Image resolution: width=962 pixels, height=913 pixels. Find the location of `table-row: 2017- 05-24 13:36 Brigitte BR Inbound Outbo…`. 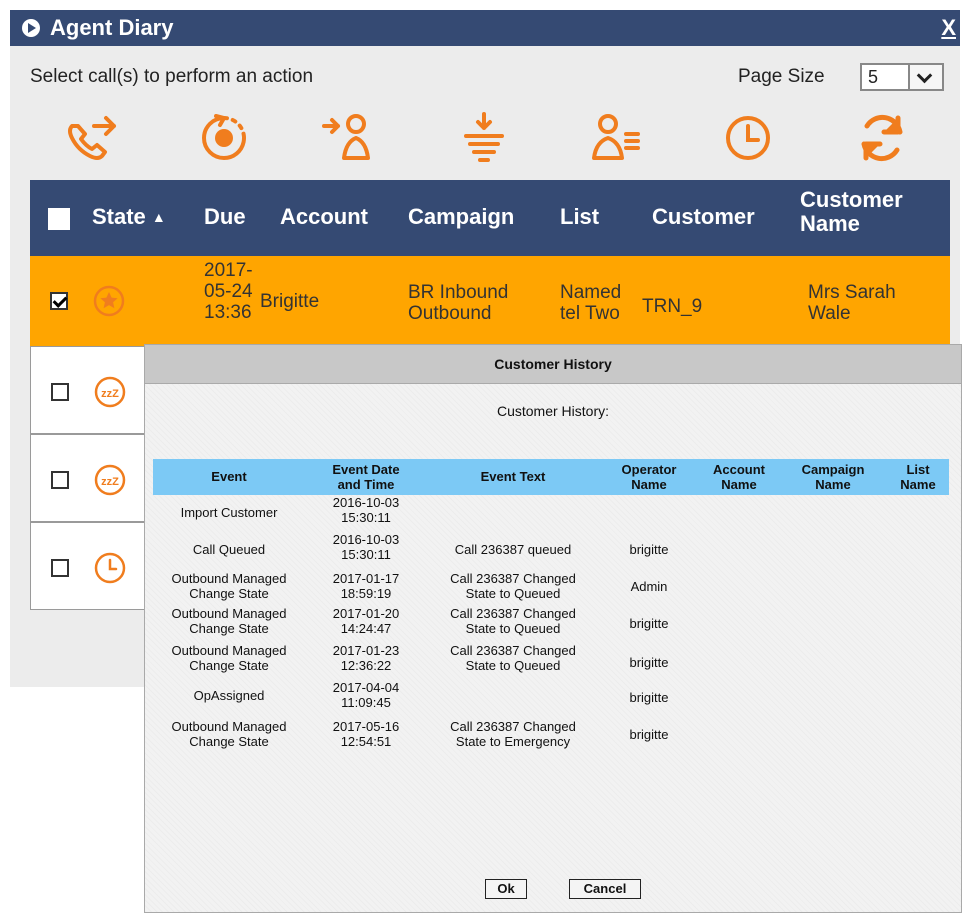

table-row: 2017- 05-24 13:36 Brigitte BR Inbound Outbo… is located at coordinates (490, 301).